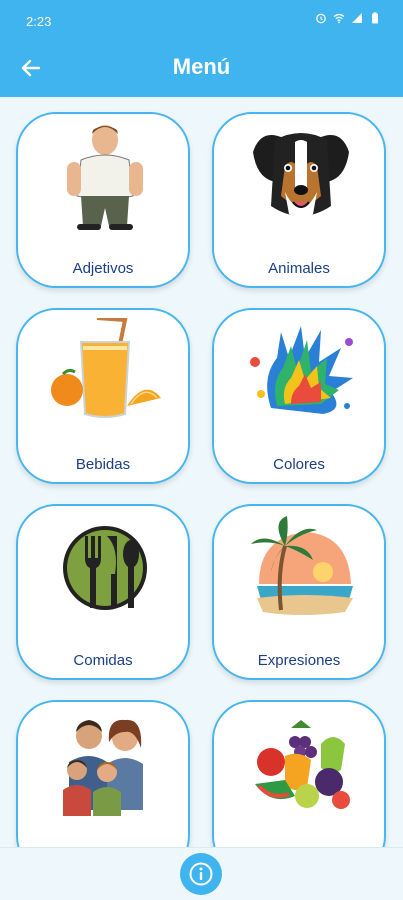 The height and width of the screenshot is (900, 403). Describe the element at coordinates (299, 268) in the screenshot. I see `menu-card-label: Animales` at that location.